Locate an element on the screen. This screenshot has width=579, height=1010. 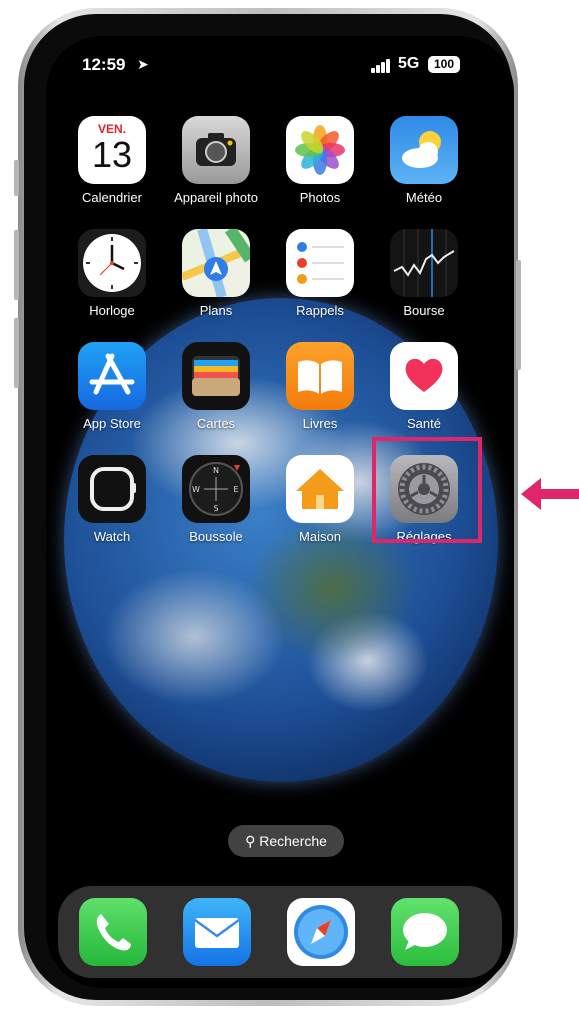
app-watch: Watch is located at coordinates (112, 499).